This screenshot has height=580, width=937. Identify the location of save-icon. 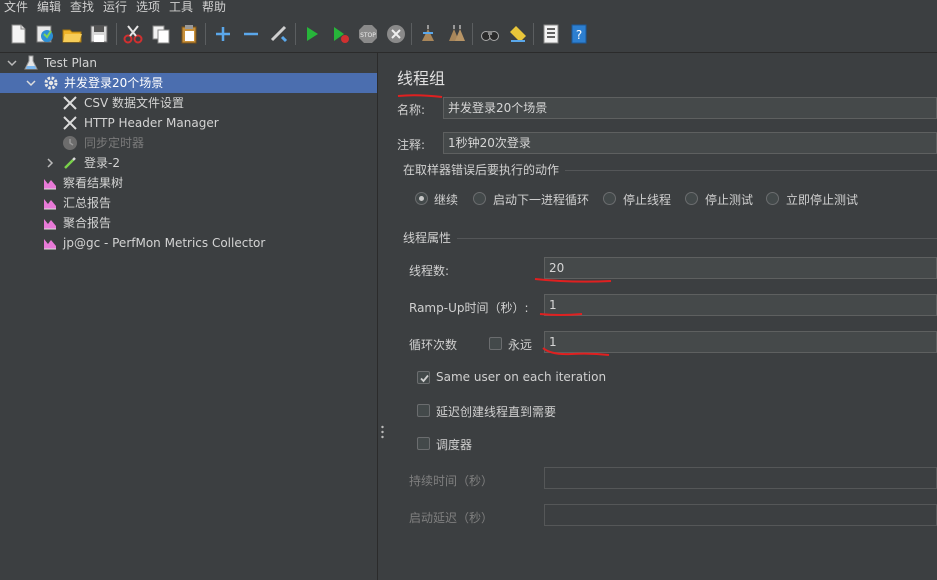
(99, 34).